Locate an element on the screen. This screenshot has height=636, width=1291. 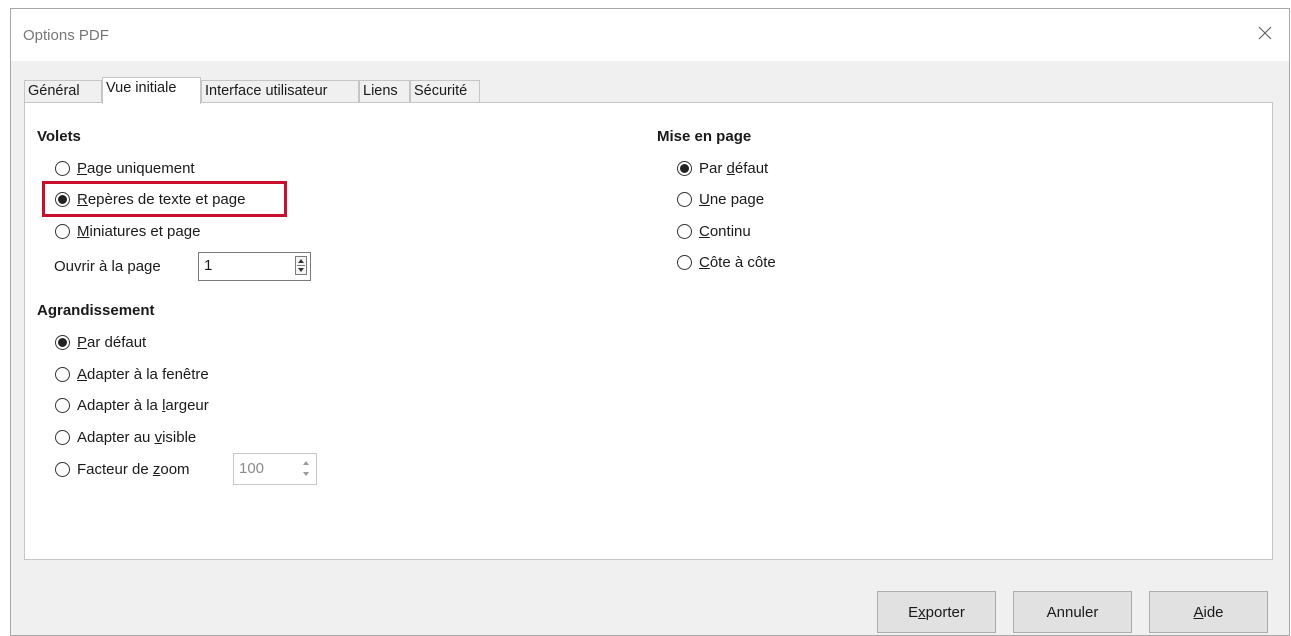
radio-label: Page uniquement is located at coordinates (136, 168).